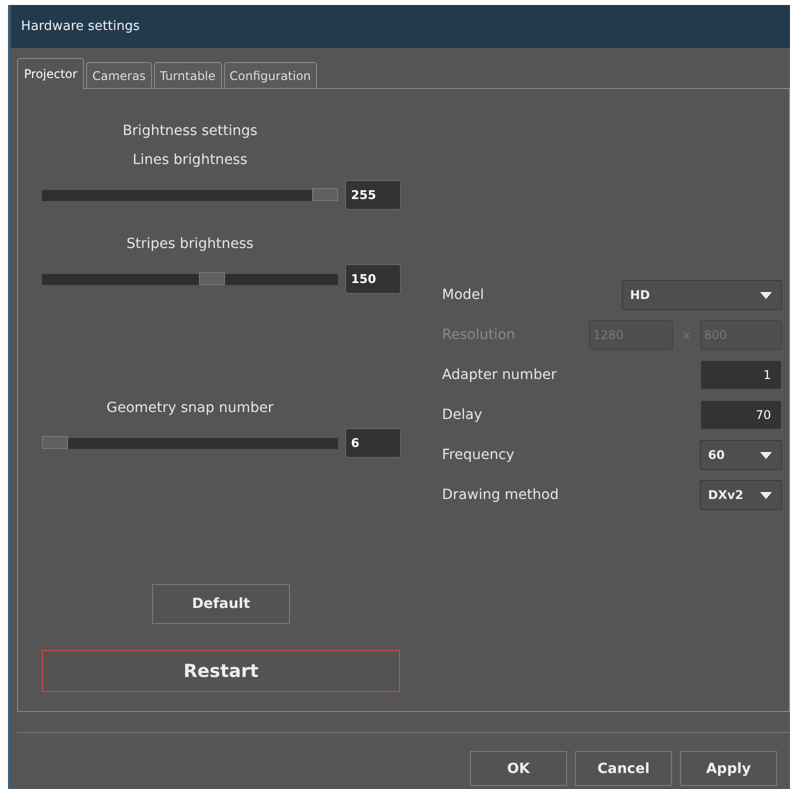 This screenshot has height=789, width=800. Describe the element at coordinates (190, 160) in the screenshot. I see `slider-label: Lines brightness` at that location.